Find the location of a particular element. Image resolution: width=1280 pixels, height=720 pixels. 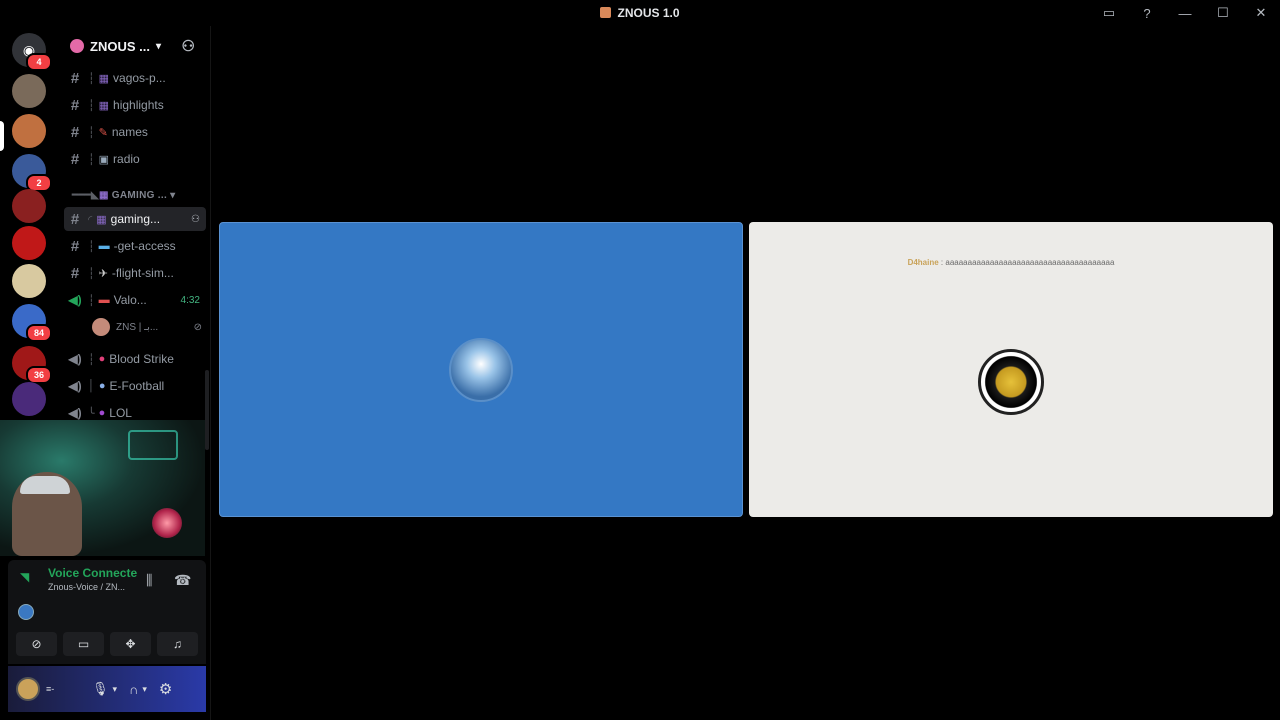

server-icon: 36 is located at coordinates (32, 365).